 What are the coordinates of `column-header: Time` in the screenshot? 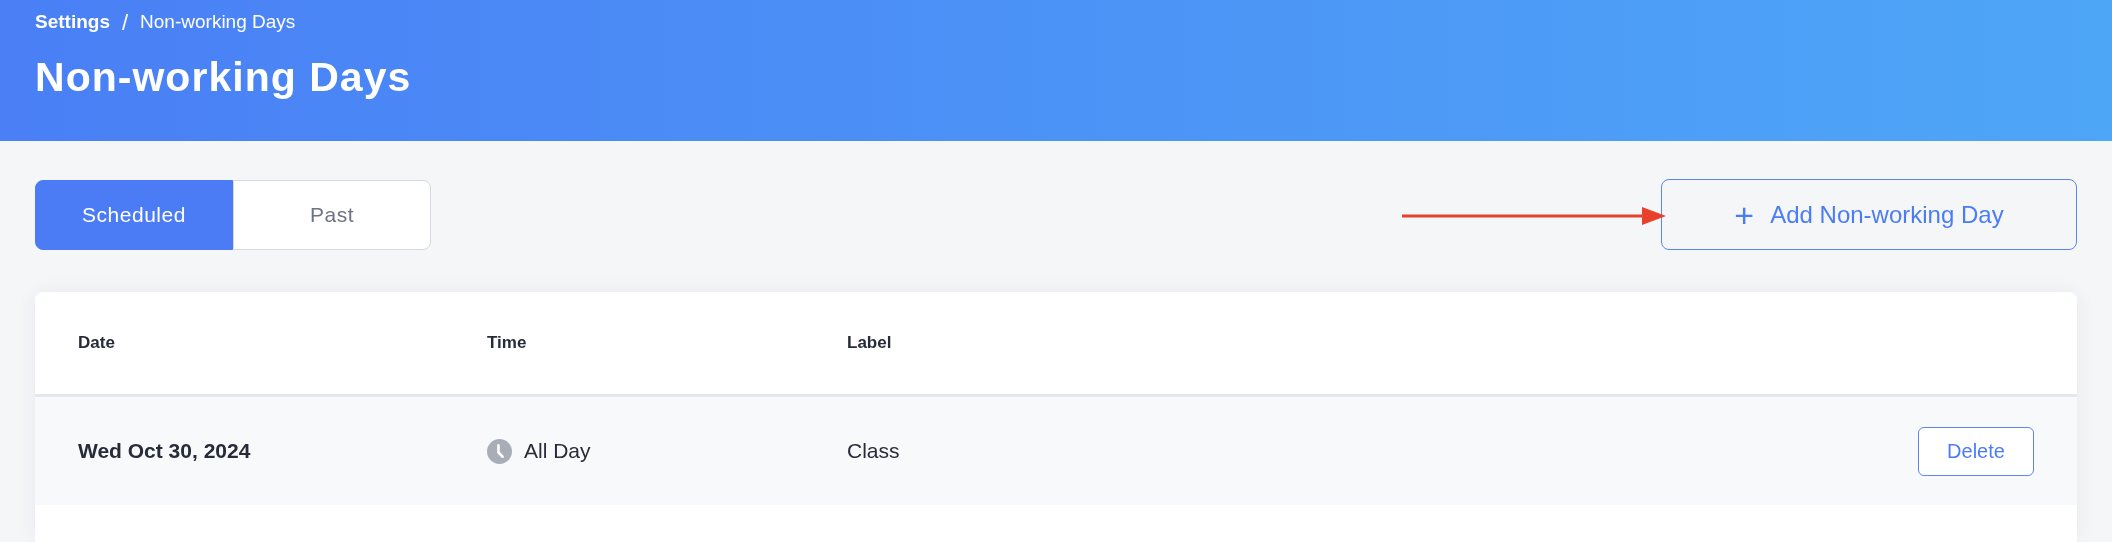 It's located at (507, 343).